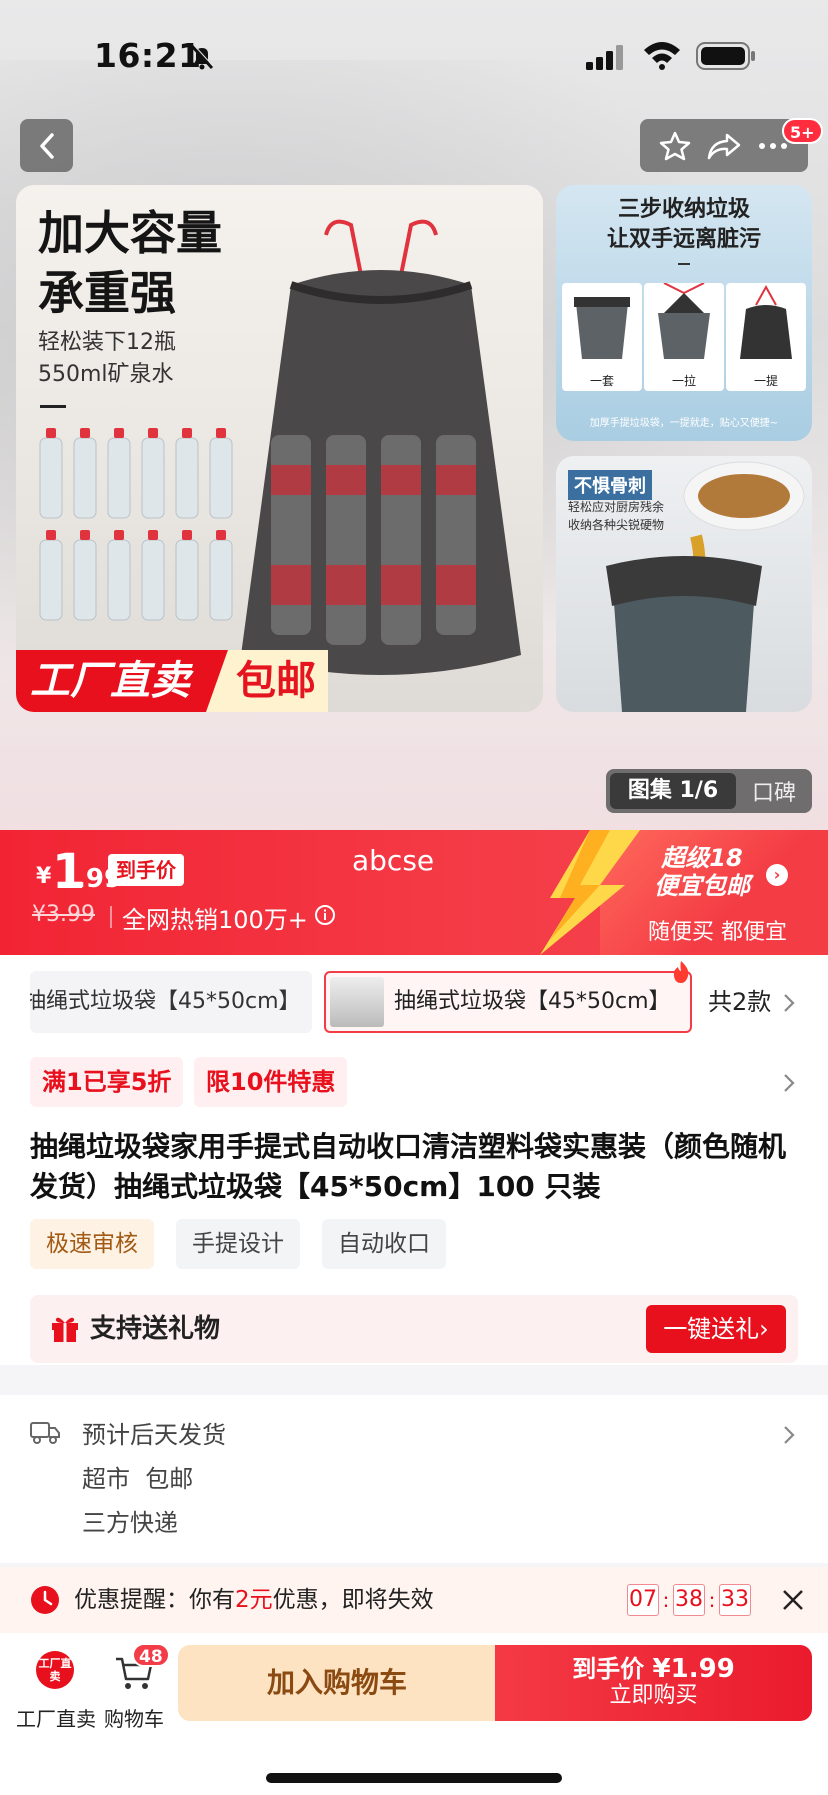  I want to click on promo-tag-limited: 限10件特惠, so click(271, 1082).